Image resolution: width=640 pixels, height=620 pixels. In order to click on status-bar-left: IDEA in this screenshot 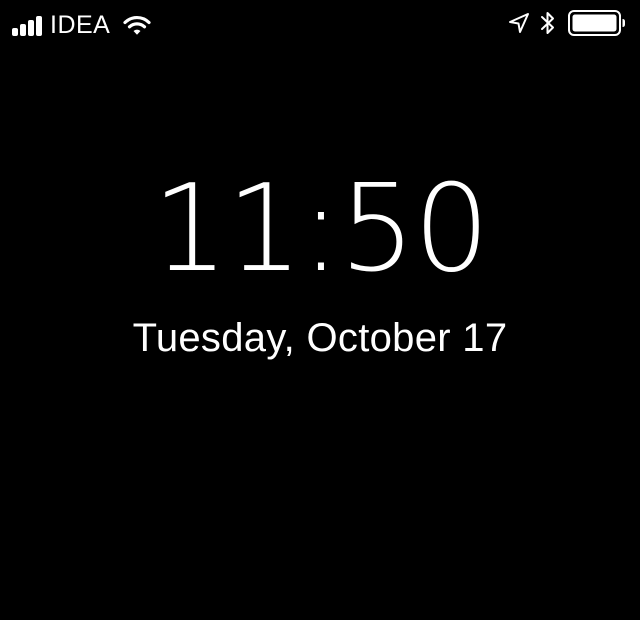, I will do `click(82, 25)`.